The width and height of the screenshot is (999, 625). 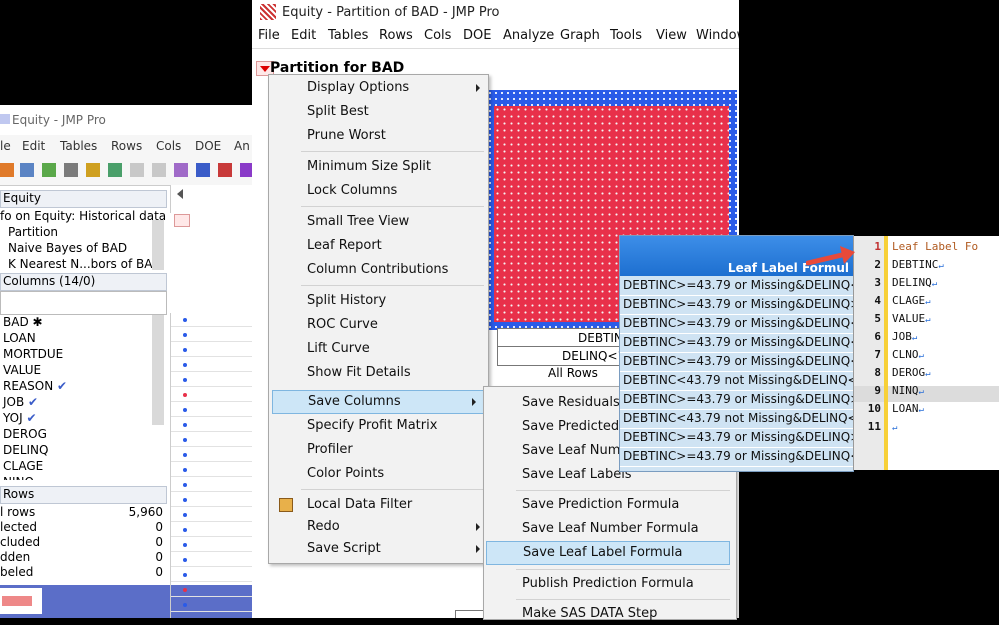 What do you see at coordinates (610, 614) in the screenshot?
I see `menu-make-sas-data-step: Make SAS DATA Step` at bounding box center [610, 614].